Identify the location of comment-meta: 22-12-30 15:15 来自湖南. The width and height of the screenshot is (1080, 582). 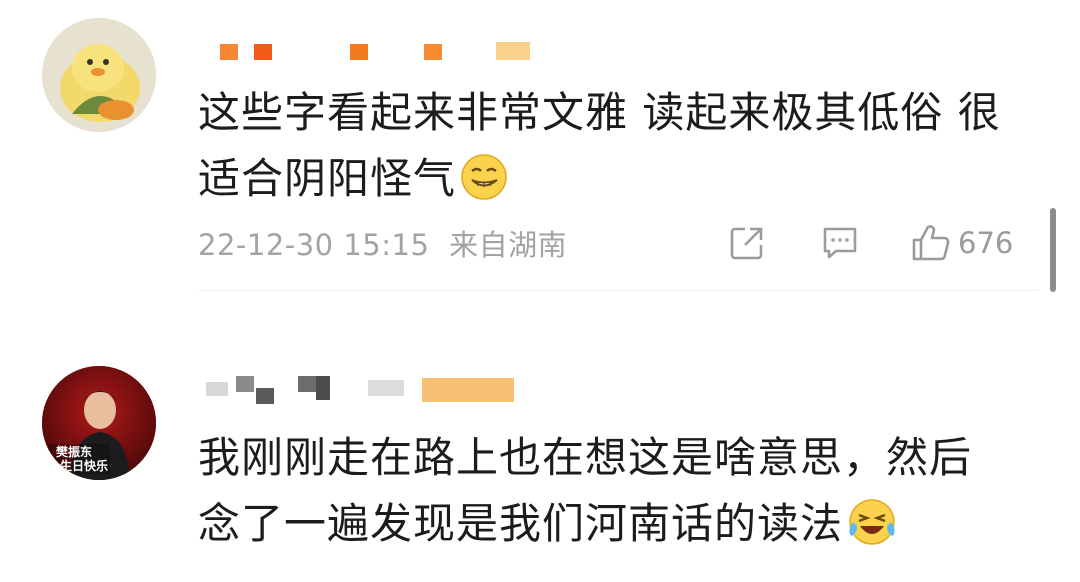
(382, 243).